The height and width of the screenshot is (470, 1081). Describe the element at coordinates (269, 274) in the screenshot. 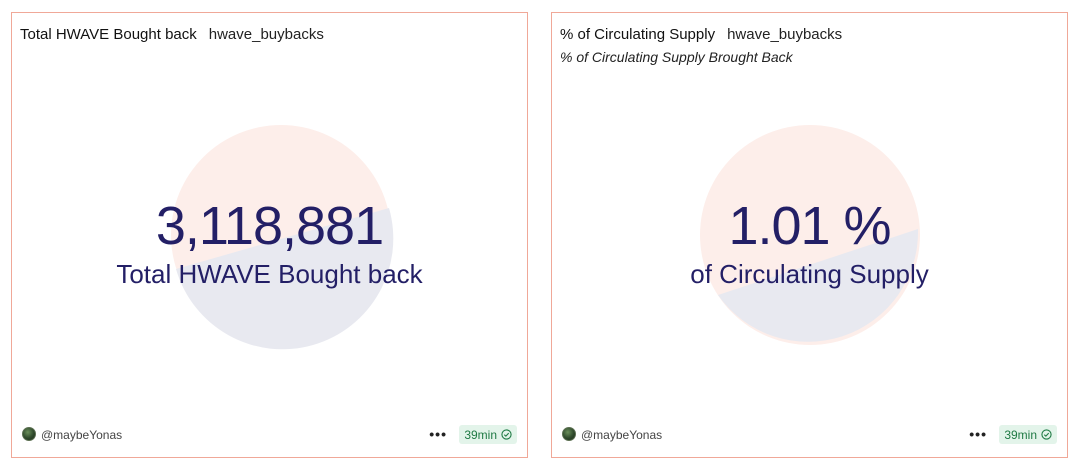

I see `counter-label: Total HWAVE Bought back` at that location.